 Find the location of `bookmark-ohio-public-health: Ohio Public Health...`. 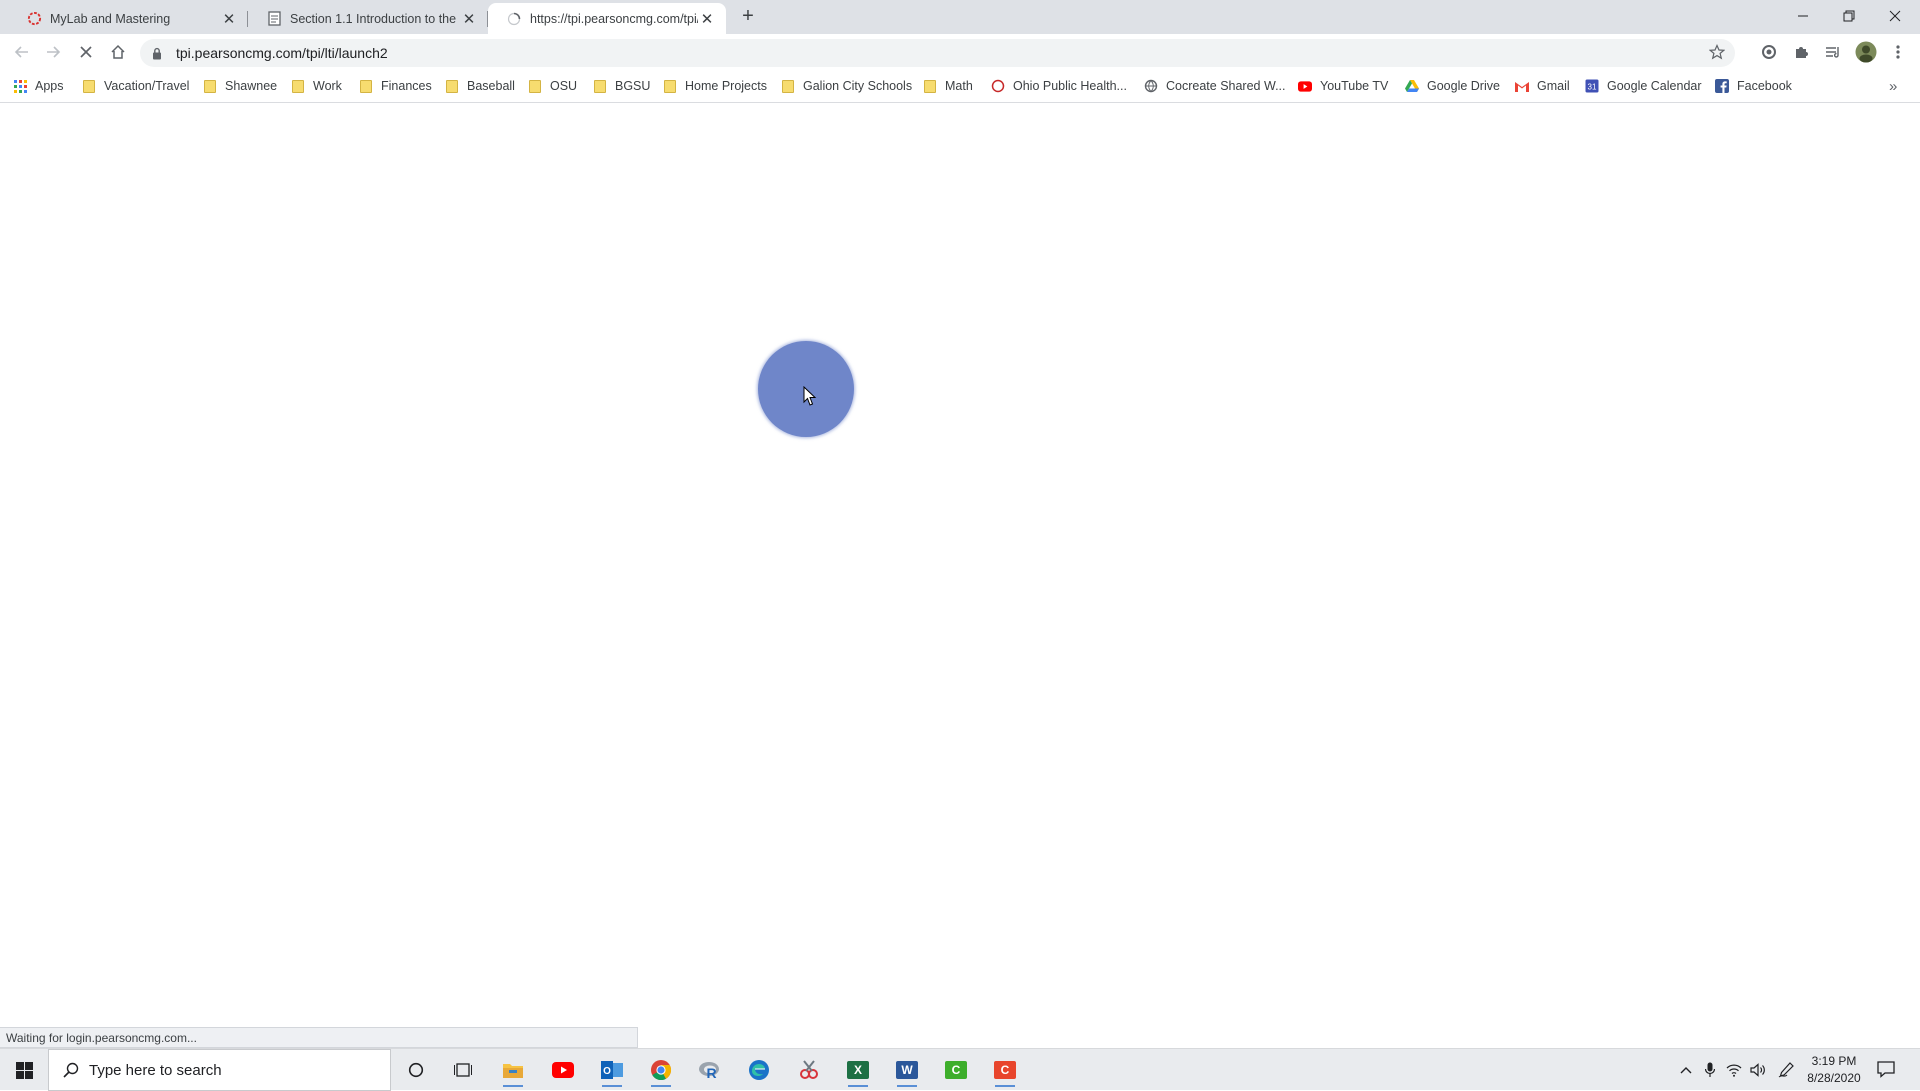

bookmark-ohio-public-health: Ohio Public Health... is located at coordinates (1059, 86).